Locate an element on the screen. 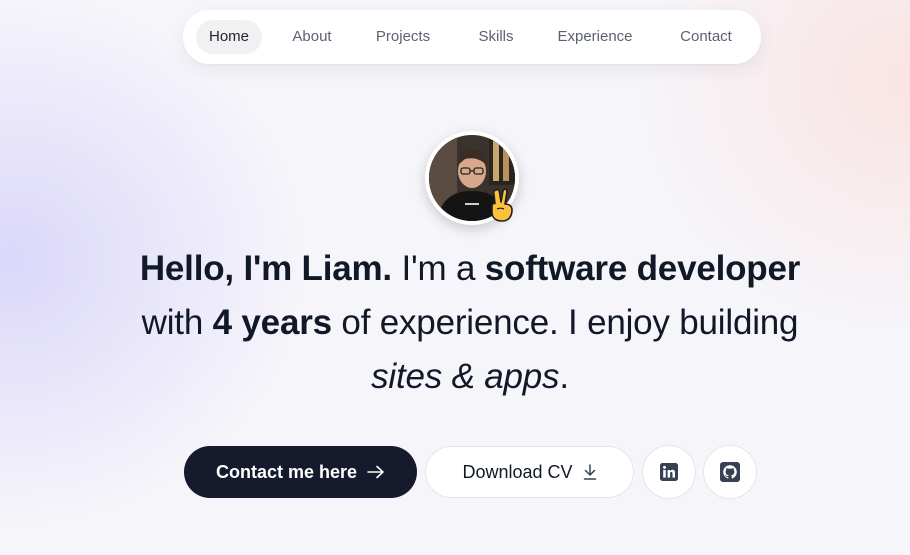 This screenshot has width=910, height=555. headline-role: software developer is located at coordinates (642, 268).